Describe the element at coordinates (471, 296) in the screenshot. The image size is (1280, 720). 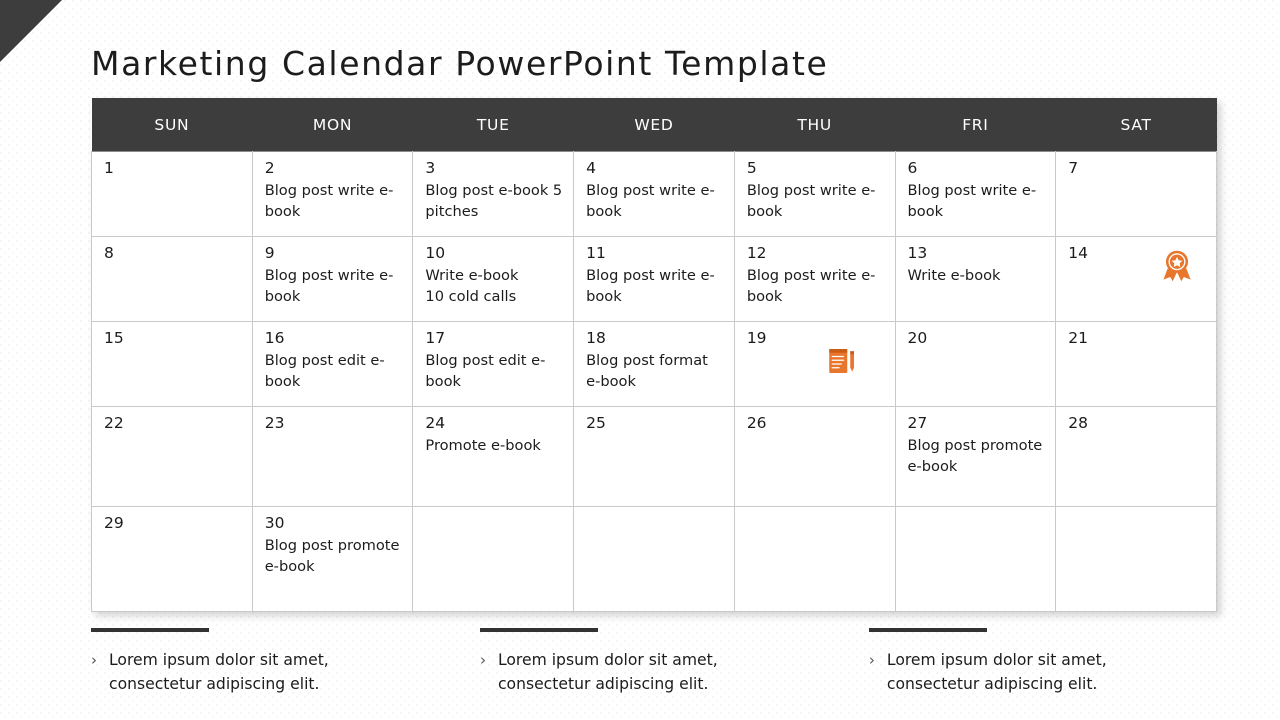
I see `day-task: 10 cold calls` at that location.